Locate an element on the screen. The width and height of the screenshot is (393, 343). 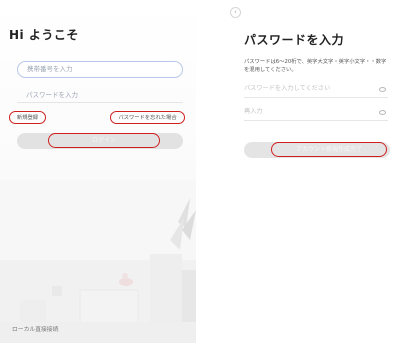
chevron-left-icon: ‹ is located at coordinates (235, 12).